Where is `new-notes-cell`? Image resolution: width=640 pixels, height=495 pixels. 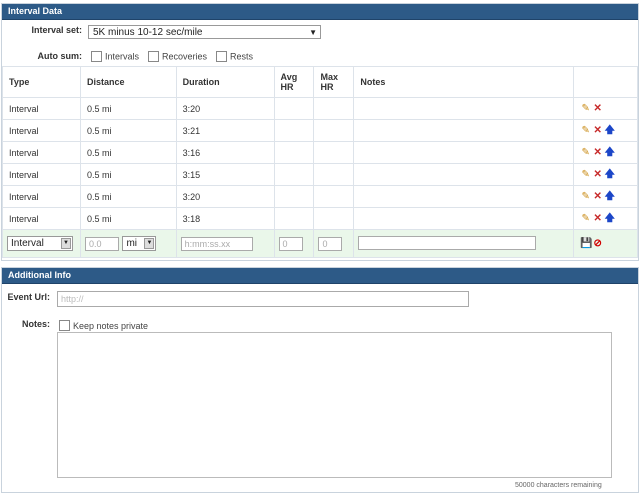
new-notes-cell is located at coordinates (464, 243).